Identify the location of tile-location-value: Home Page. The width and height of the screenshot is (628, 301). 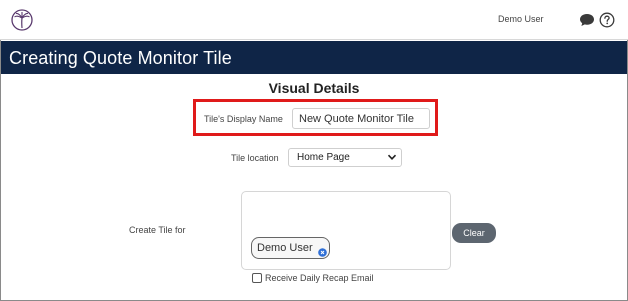
(323, 157).